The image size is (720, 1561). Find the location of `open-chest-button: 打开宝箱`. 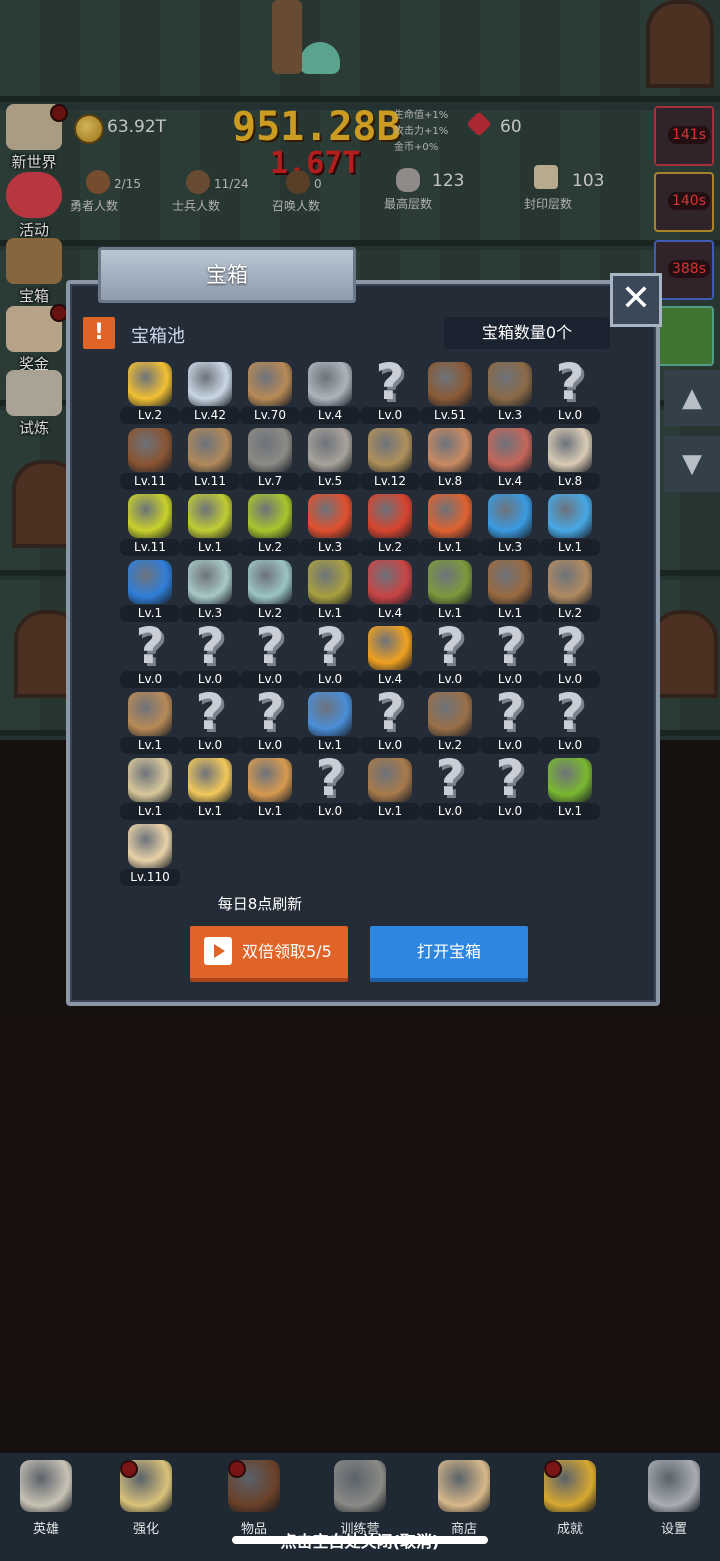

open-chest-button: 打开宝箱 is located at coordinates (449, 954).